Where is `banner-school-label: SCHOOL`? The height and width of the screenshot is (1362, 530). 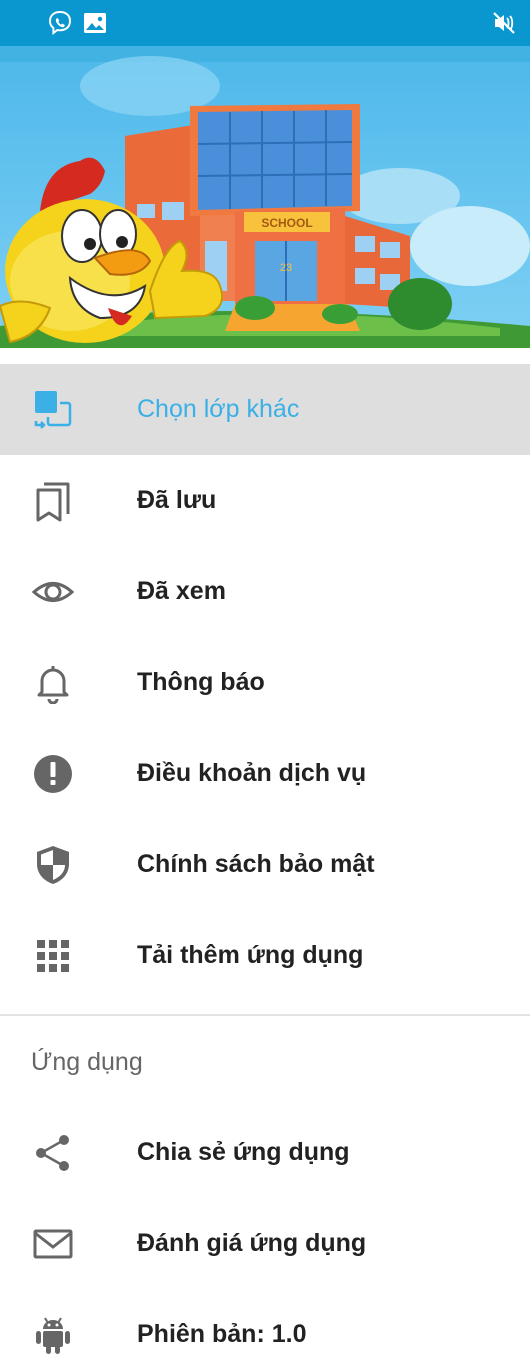
banner-school-label: SCHOOL is located at coordinates (286, 223).